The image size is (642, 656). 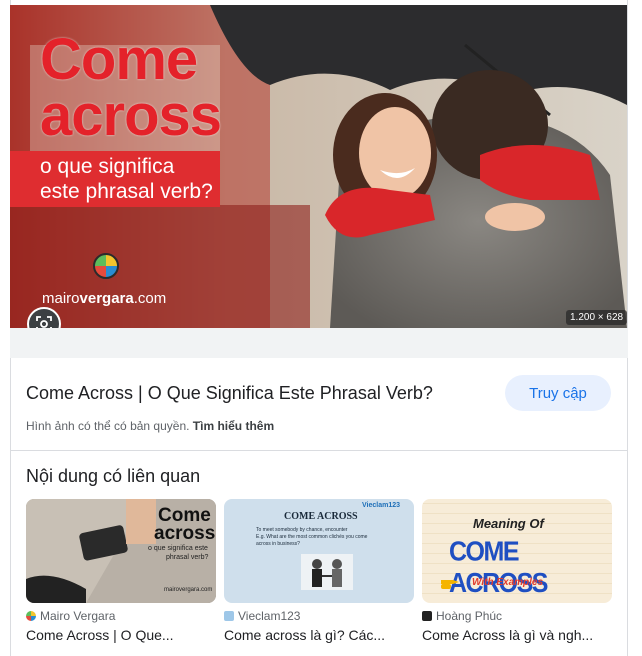 What do you see at coordinates (185, 533) in the screenshot?
I see `thumb1-line2: across` at bounding box center [185, 533].